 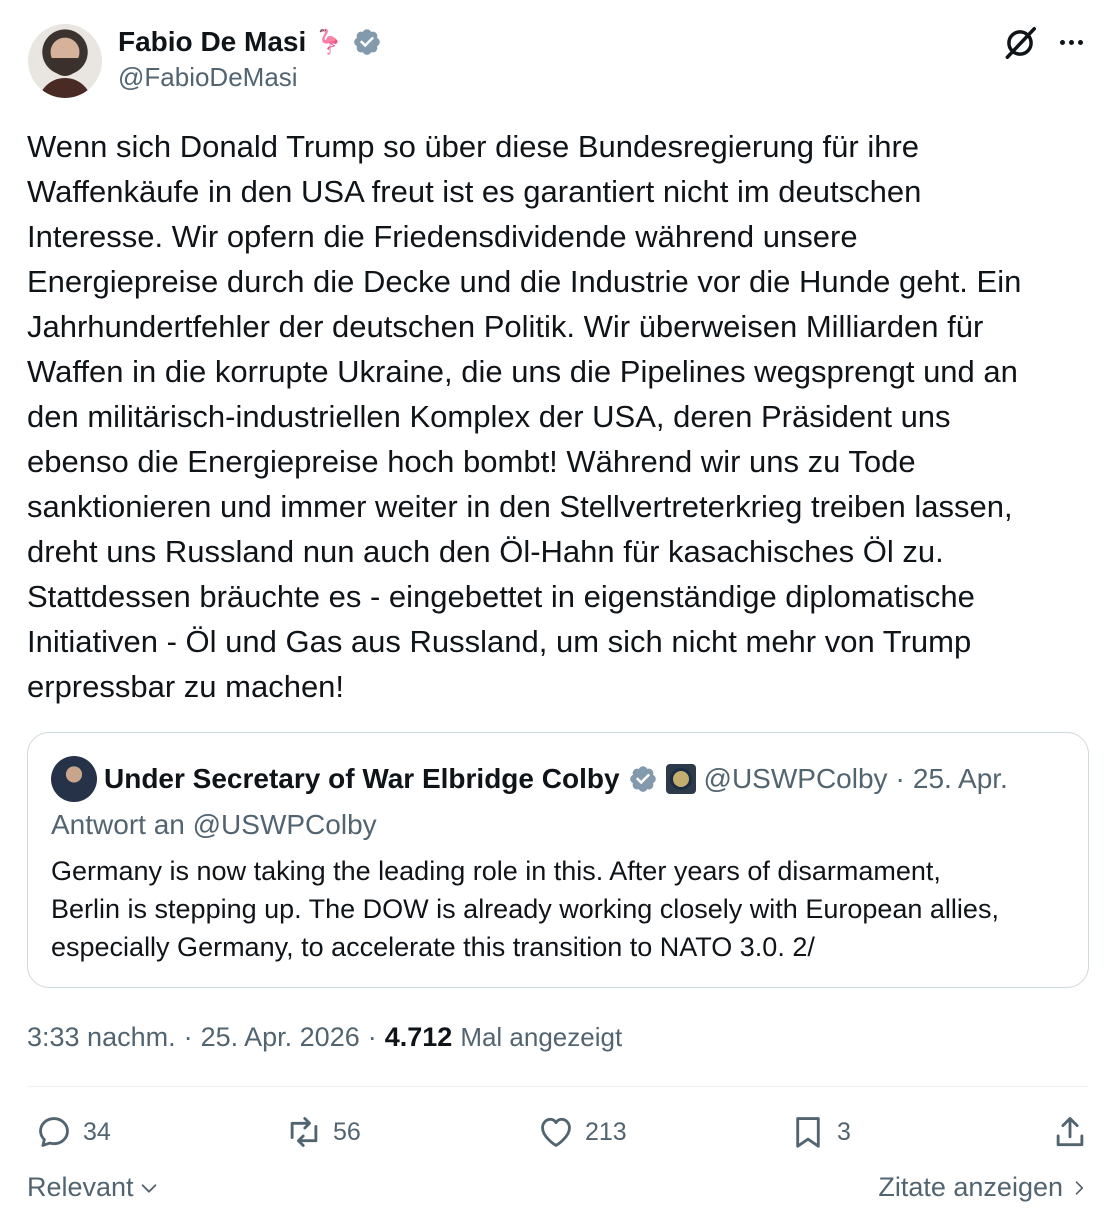 What do you see at coordinates (418, 1036) in the screenshot?
I see `views-count: 4.712` at bounding box center [418, 1036].